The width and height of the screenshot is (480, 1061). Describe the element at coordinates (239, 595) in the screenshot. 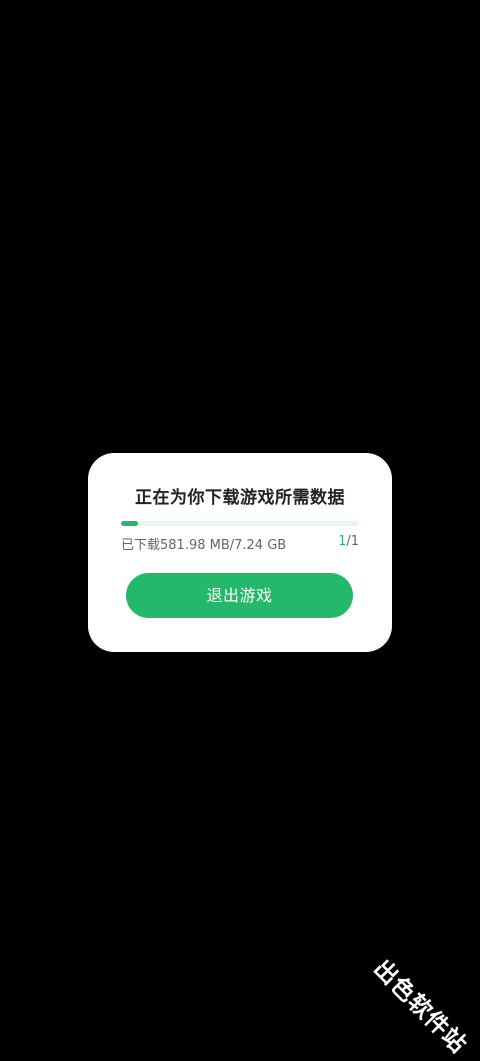

I see `exit-game-button: 退出游戏` at that location.